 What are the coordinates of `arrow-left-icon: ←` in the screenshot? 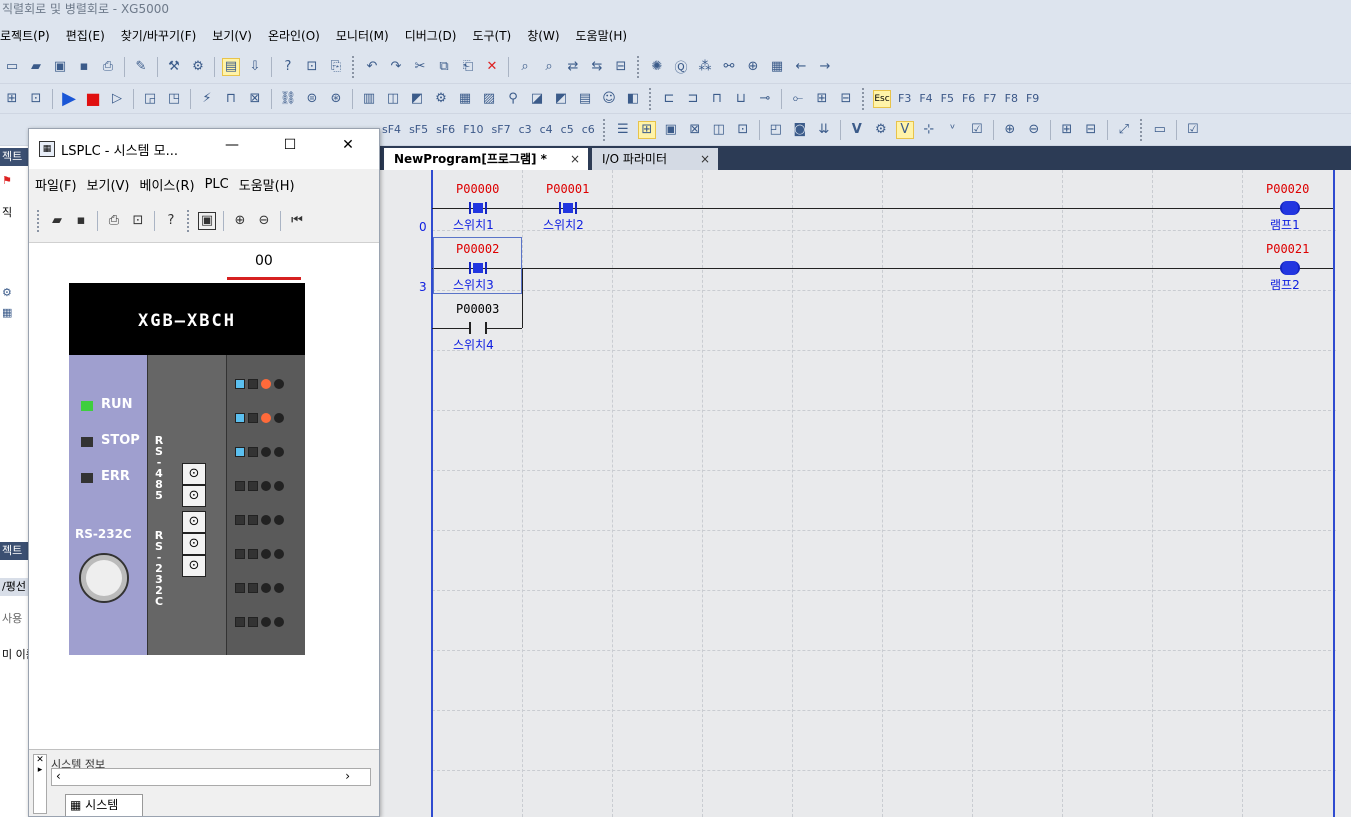 It's located at (801, 67).